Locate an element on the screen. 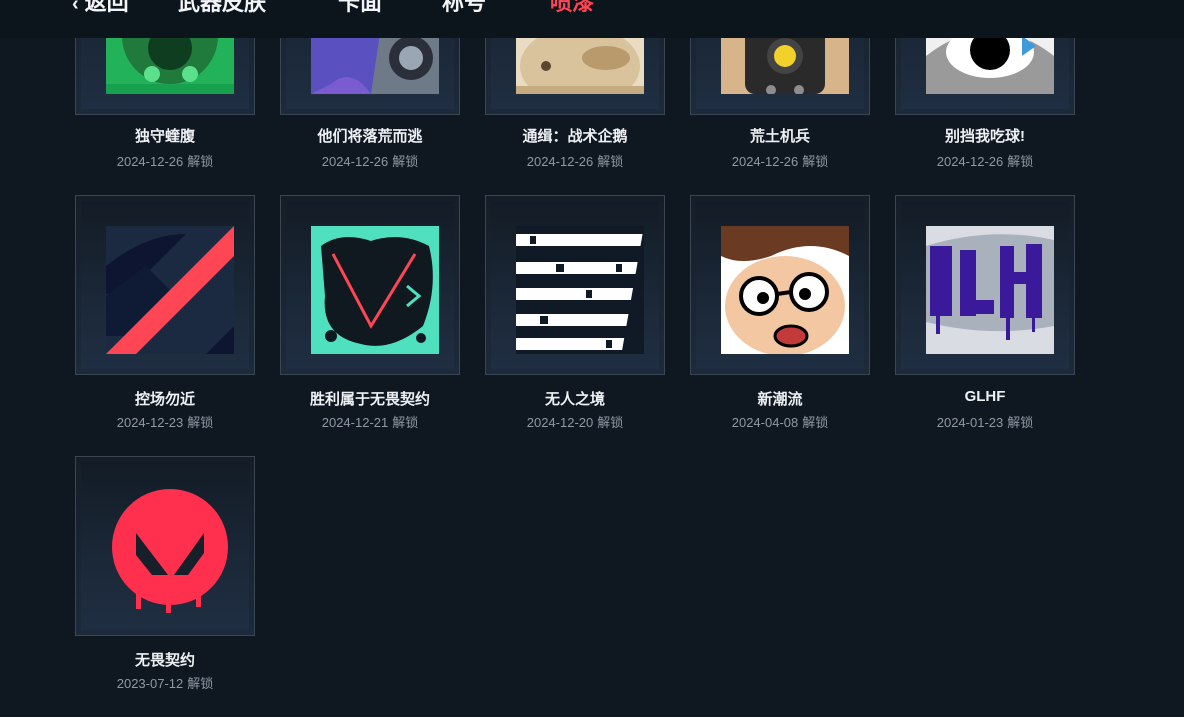 This screenshot has height=717, width=1184. spray-name: 胜利属于无畏契约 is located at coordinates (369, 399).